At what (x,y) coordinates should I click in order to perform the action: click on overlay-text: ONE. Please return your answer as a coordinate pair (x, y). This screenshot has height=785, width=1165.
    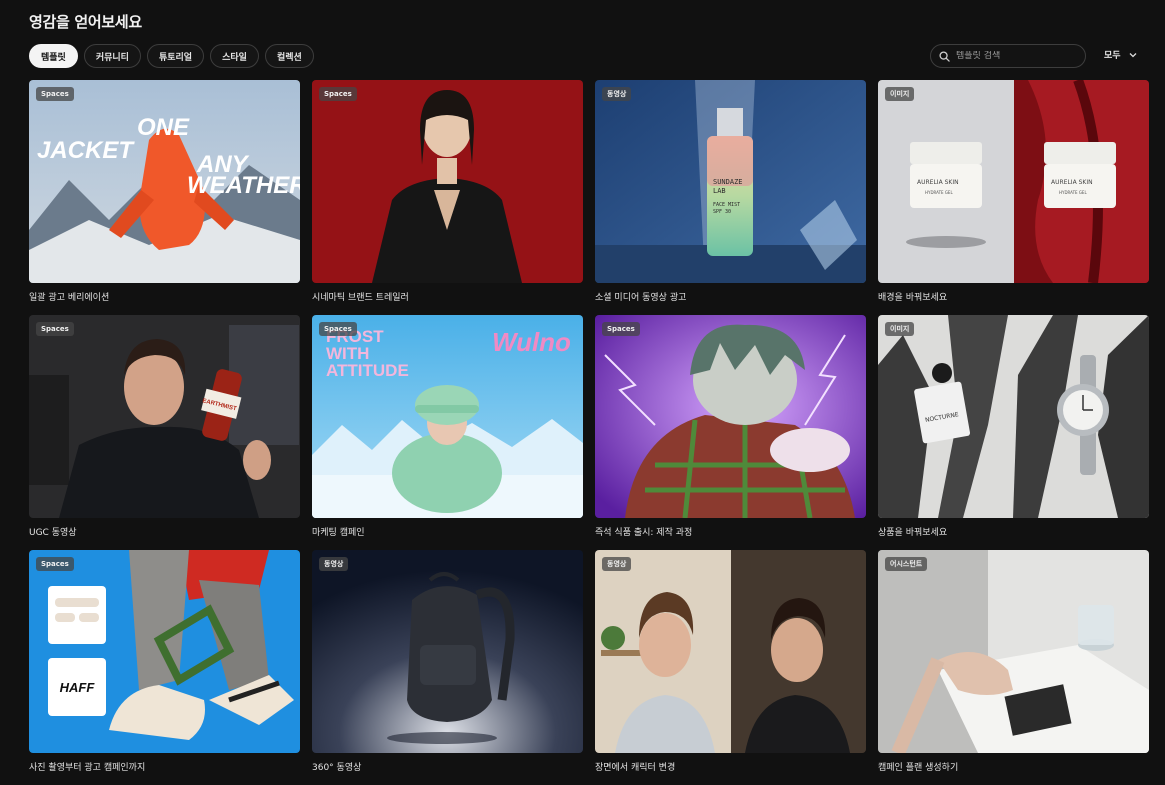
    Looking at the image, I should click on (163, 127).